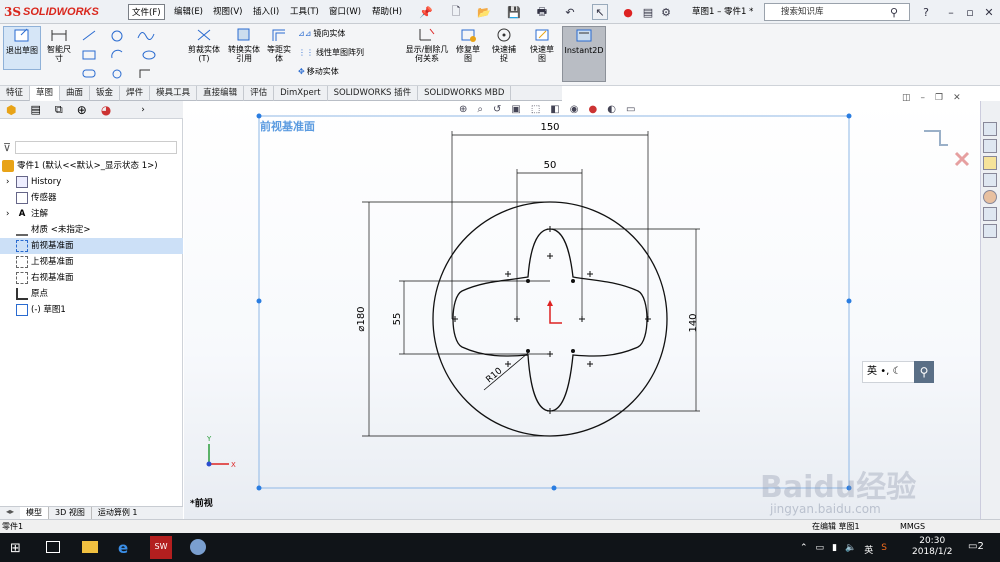  What do you see at coordinates (924, 372) in the screenshot?
I see `ime-search-icon: ⚲` at bounding box center [924, 372].